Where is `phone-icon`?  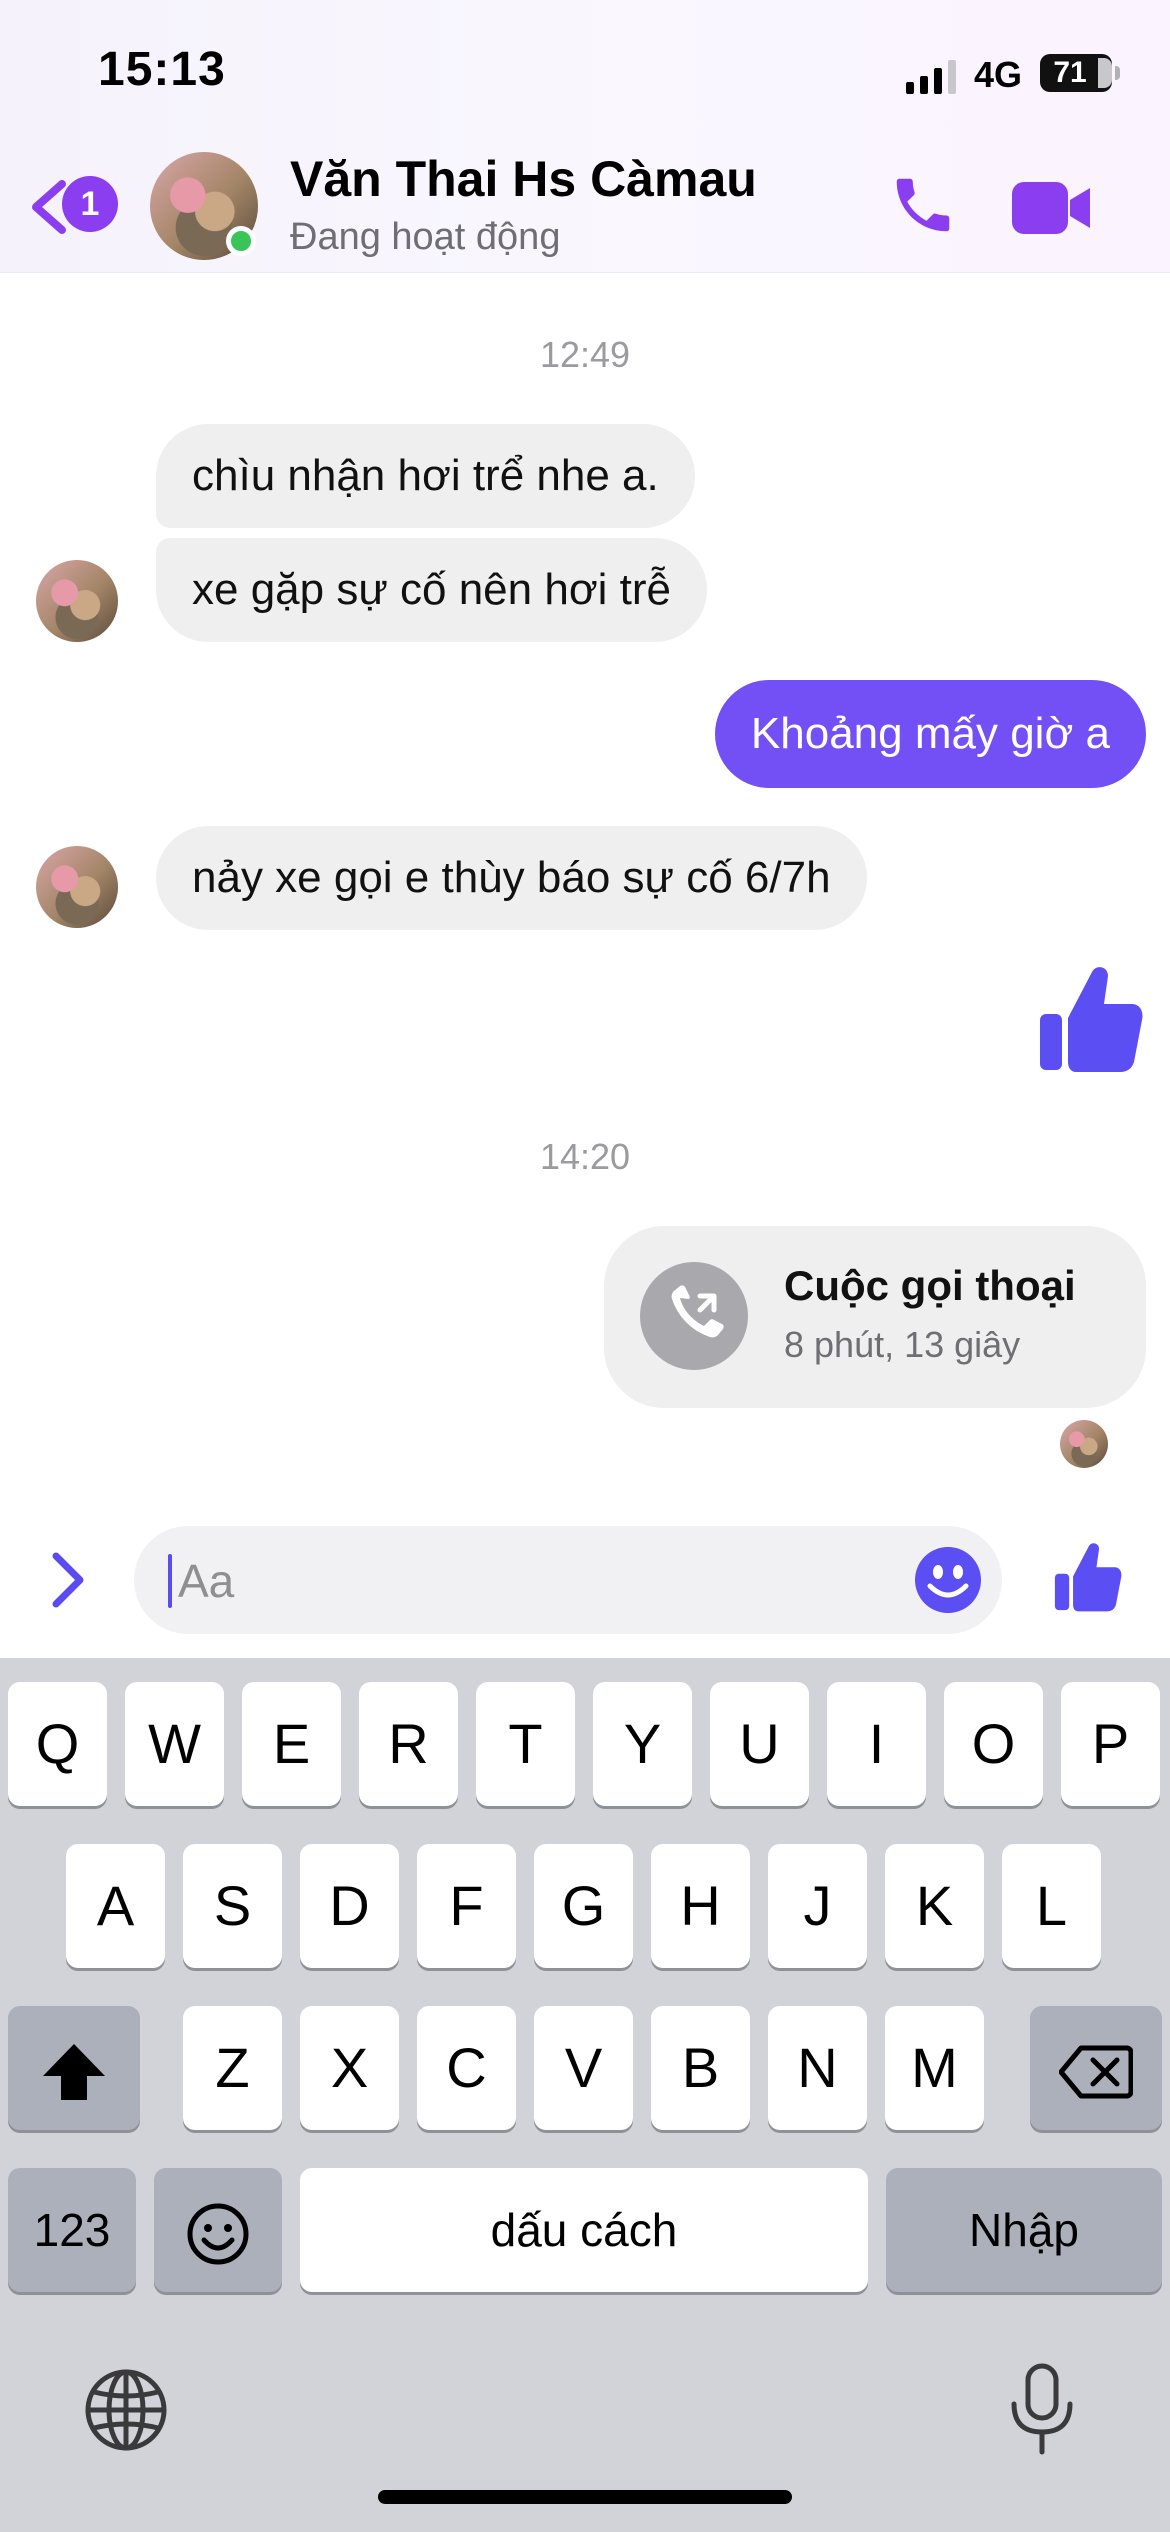
phone-icon is located at coordinates (923, 207).